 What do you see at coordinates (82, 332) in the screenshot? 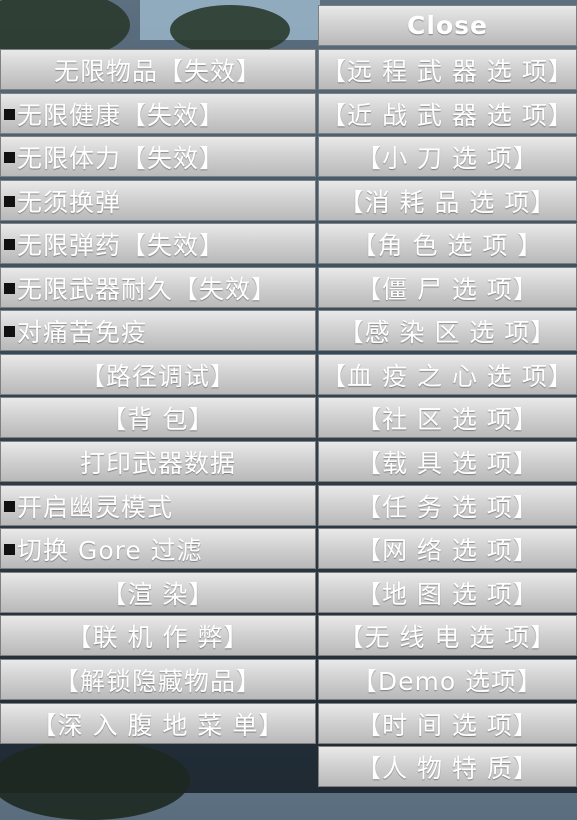
I see `left-menu-item-label: 对痛苦免疫` at bounding box center [82, 332].